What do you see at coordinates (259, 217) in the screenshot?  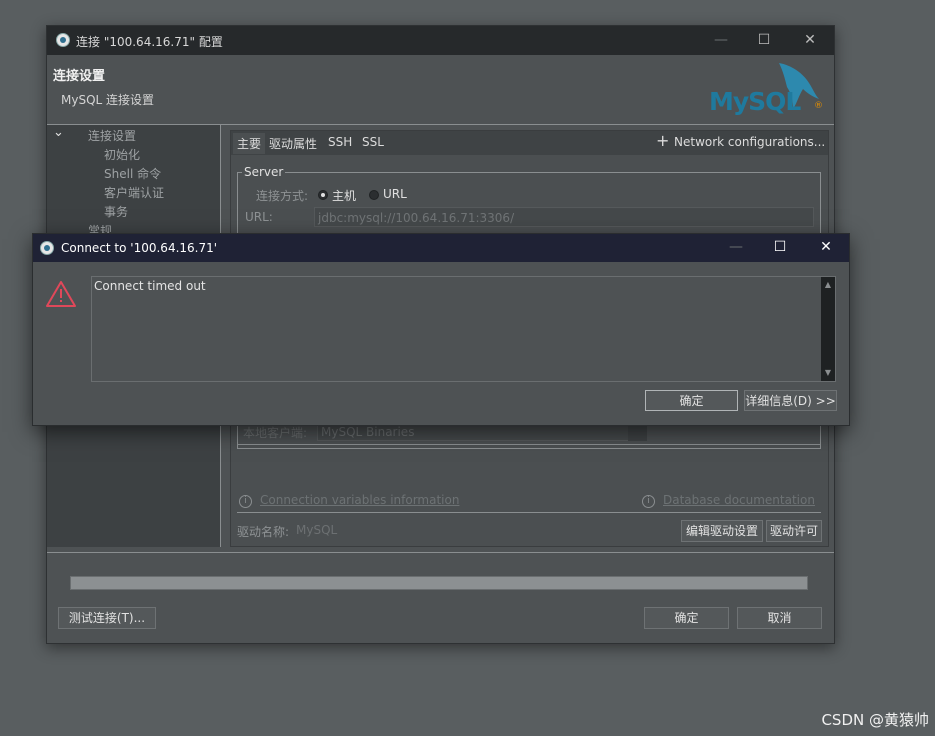 I see `url-label: URL:` at bounding box center [259, 217].